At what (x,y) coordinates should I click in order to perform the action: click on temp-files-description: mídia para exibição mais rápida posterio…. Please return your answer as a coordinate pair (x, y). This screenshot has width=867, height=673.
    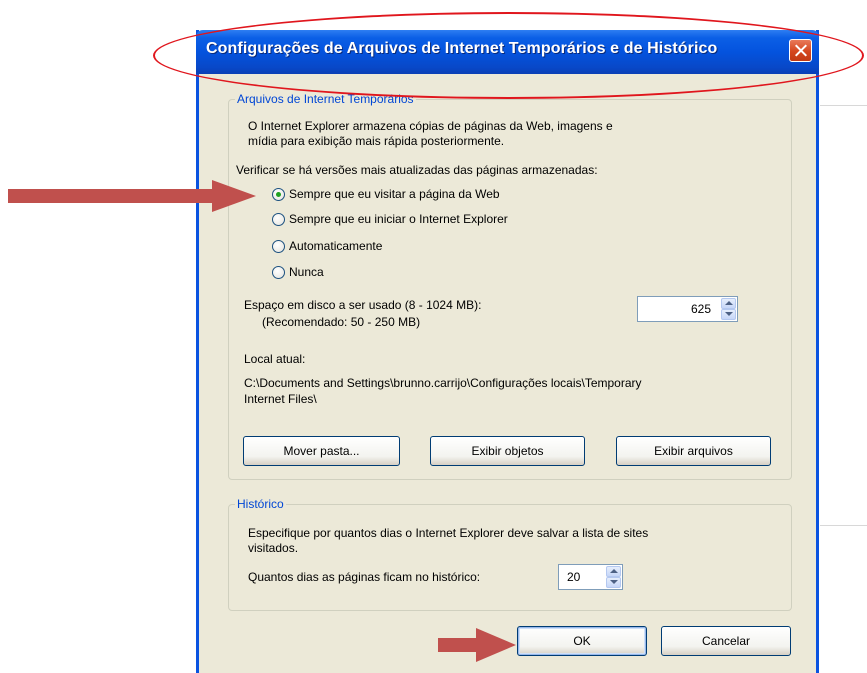
    Looking at the image, I should click on (376, 141).